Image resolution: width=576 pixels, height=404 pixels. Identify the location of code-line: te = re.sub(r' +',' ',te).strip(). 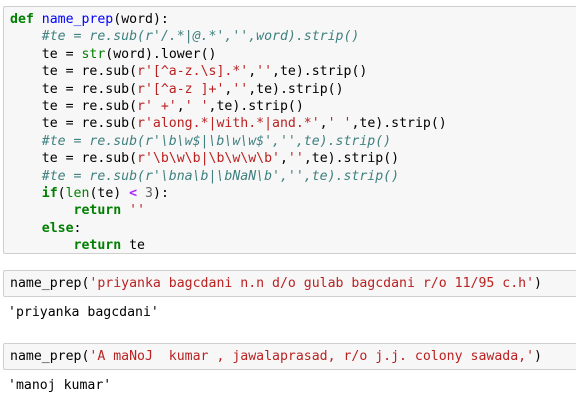
(293, 106).